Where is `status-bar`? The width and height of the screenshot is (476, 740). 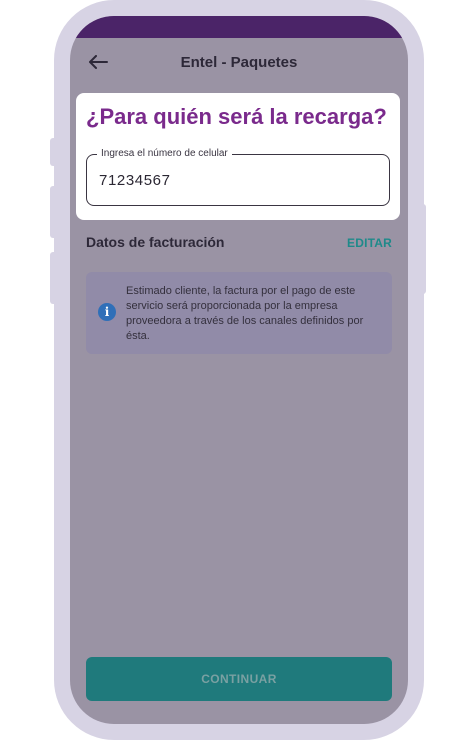
status-bar is located at coordinates (239, 27).